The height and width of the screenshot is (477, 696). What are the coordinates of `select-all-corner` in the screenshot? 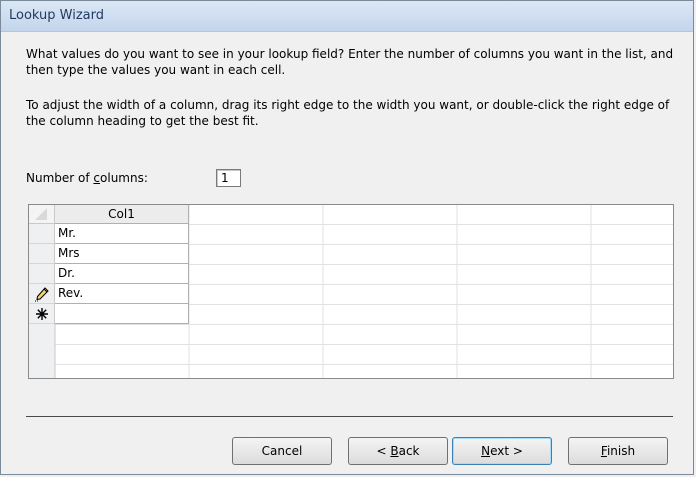 It's located at (42, 214).